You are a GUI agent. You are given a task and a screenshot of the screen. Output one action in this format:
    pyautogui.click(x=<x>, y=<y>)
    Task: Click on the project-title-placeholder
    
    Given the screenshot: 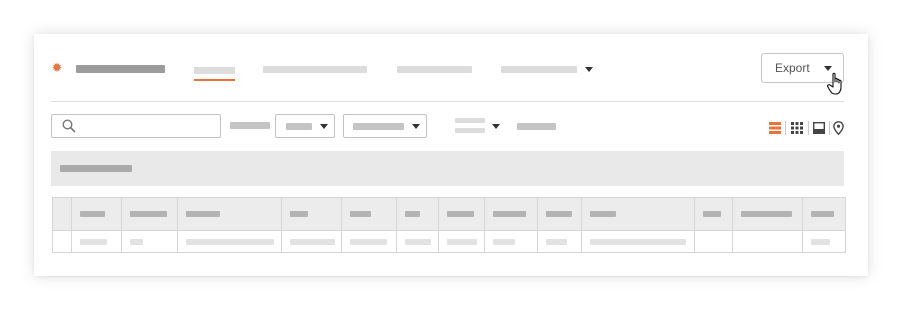 What is the action you would take?
    pyautogui.click(x=120, y=69)
    